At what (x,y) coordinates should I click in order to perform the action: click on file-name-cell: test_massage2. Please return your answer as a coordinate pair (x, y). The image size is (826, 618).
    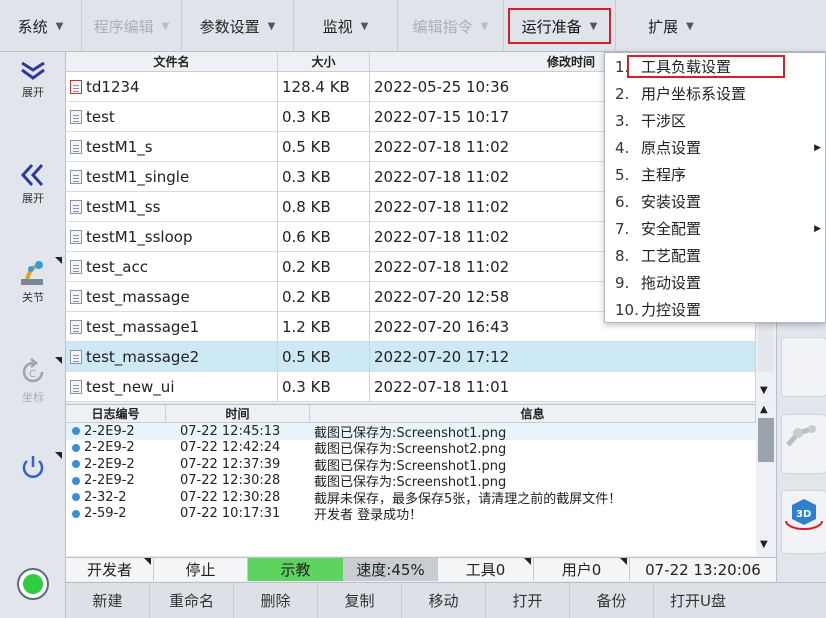
    Looking at the image, I should click on (172, 356).